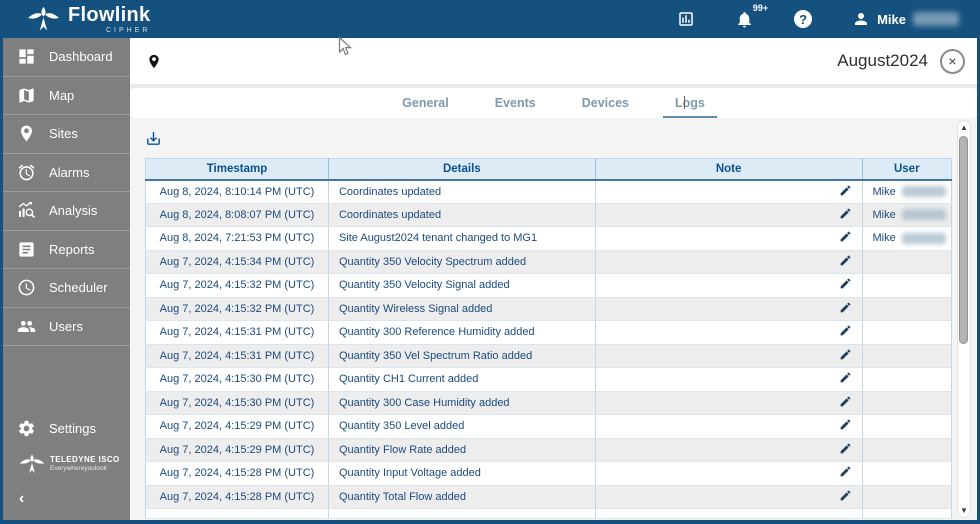 Image resolution: width=980 pixels, height=524 pixels. What do you see at coordinates (66, 96) in the screenshot?
I see `sidebar-item-map: Map` at bounding box center [66, 96].